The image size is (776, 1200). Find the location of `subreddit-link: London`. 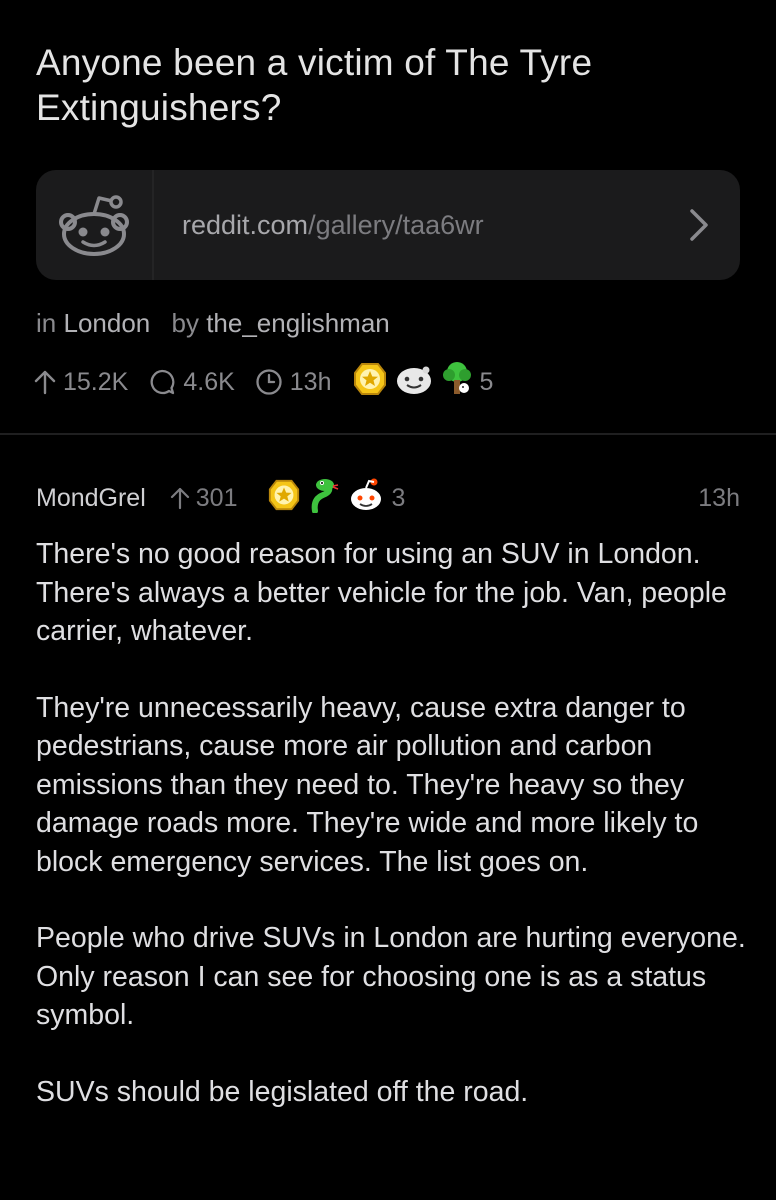

subreddit-link: London is located at coordinates (106, 323).